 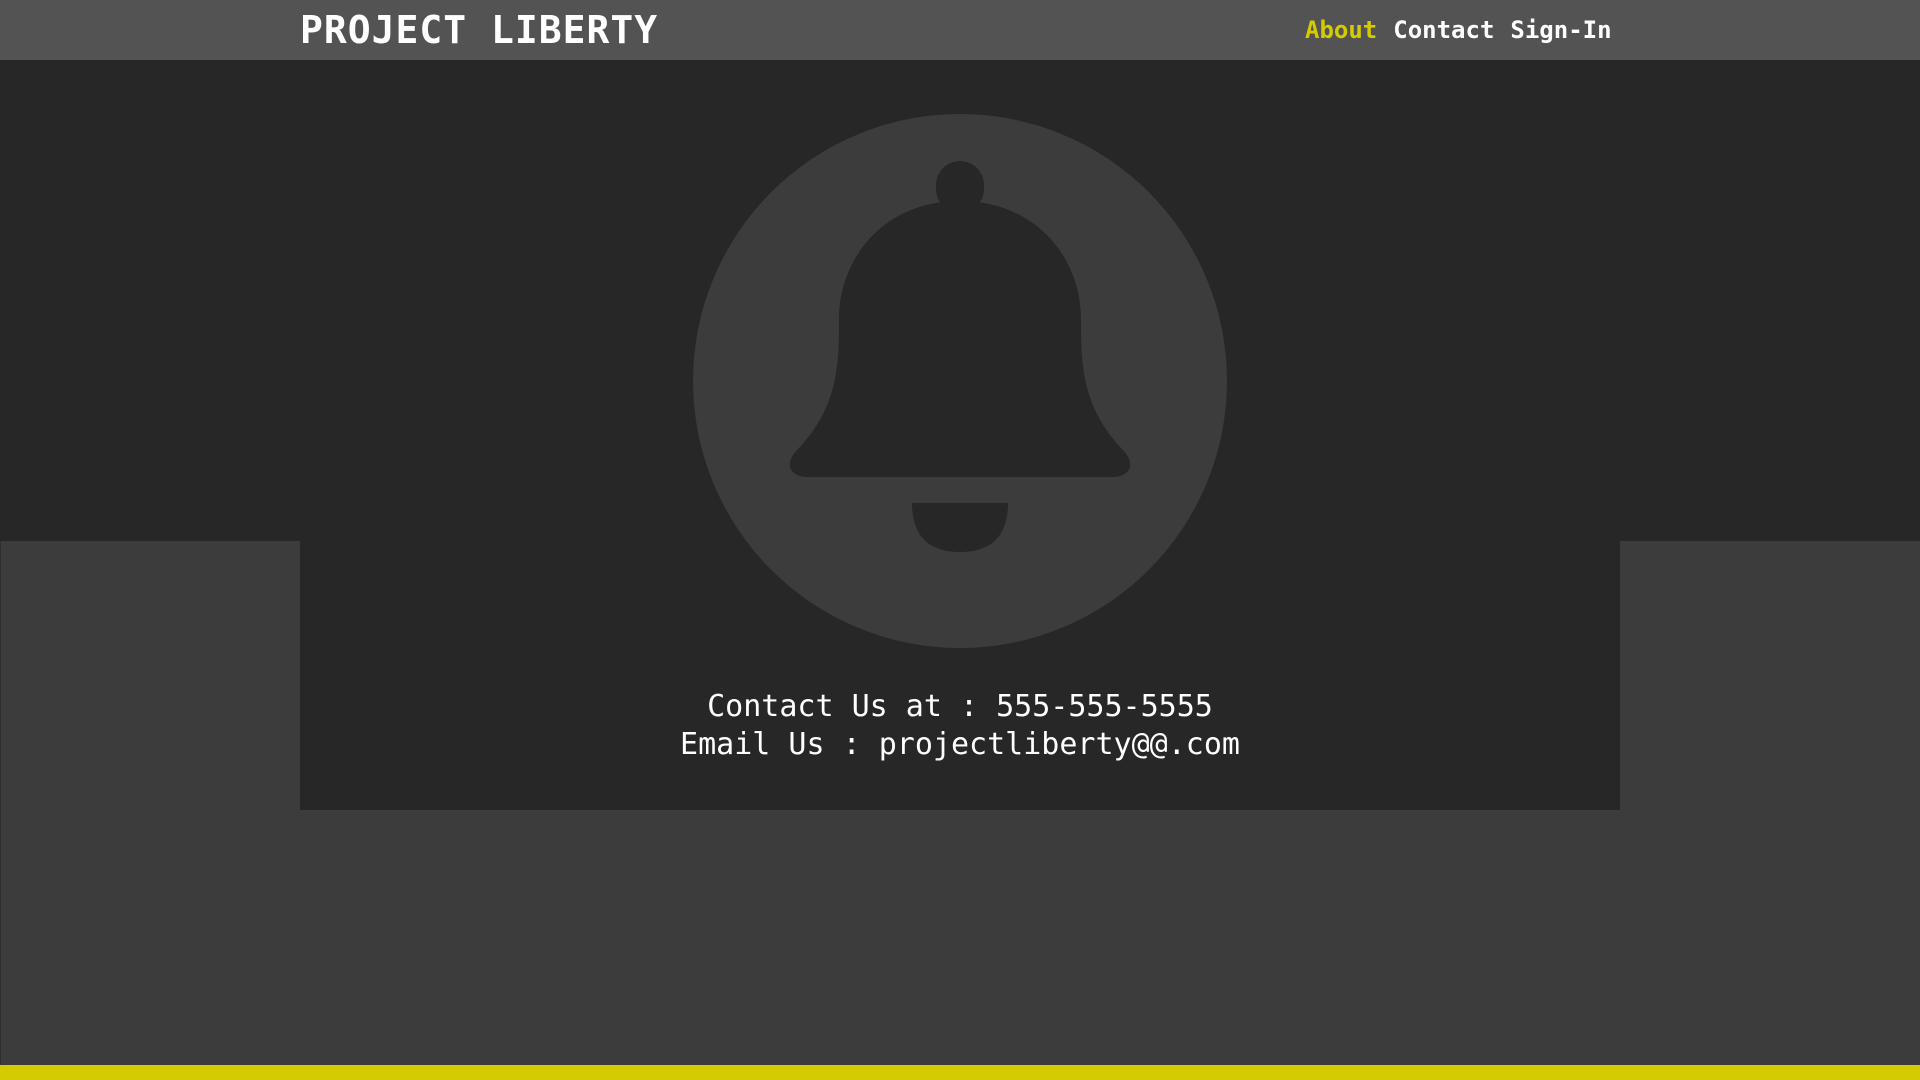 What do you see at coordinates (960, 744) in the screenshot?
I see `contact-email-text: Email Us : projectliberty@@.com` at bounding box center [960, 744].